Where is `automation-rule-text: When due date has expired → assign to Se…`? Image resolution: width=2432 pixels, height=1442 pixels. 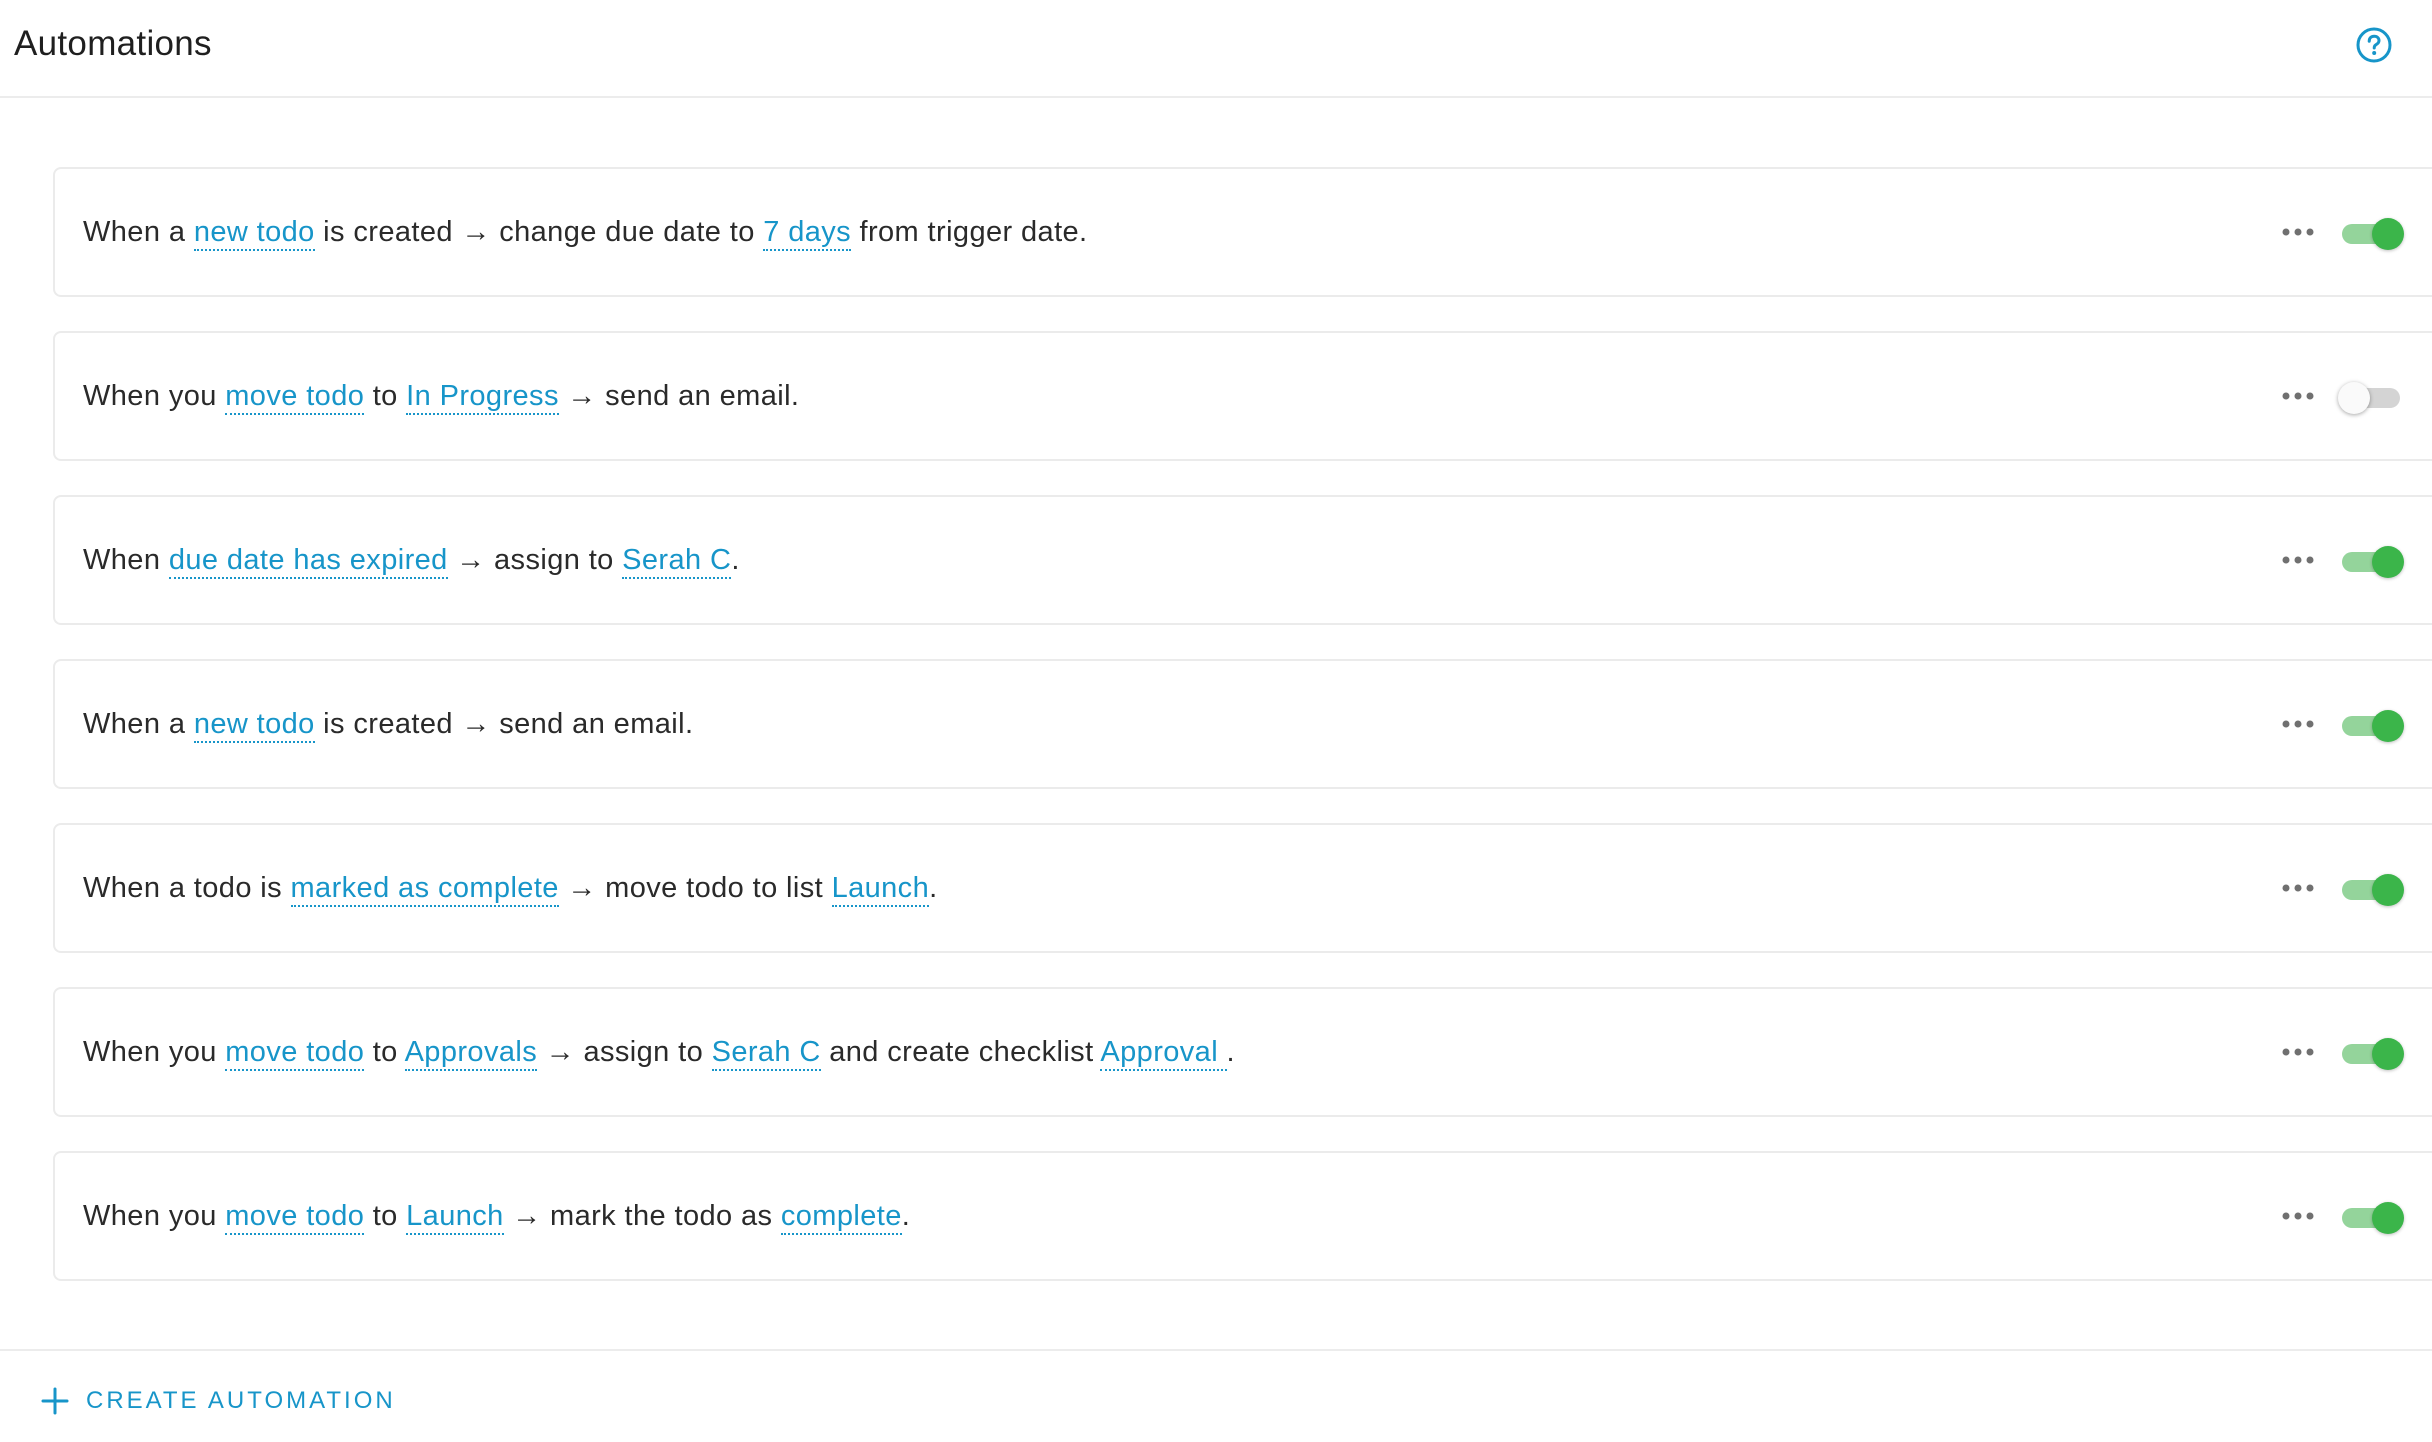 automation-rule-text: When due date has expired → assign to Se… is located at coordinates (411, 560).